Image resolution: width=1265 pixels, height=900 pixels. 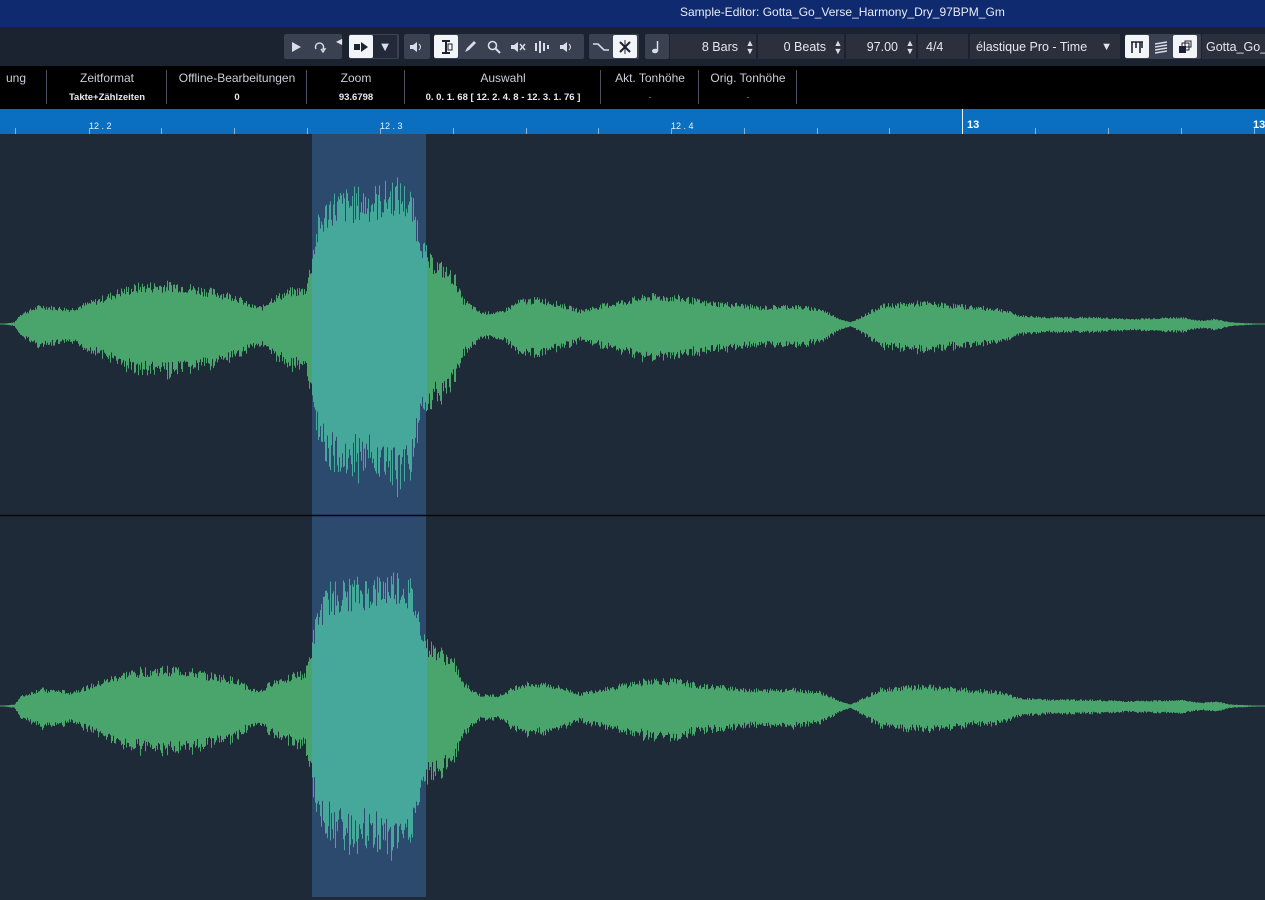 What do you see at coordinates (1106, 46) in the screenshot?
I see `chevron-down-icon: ▼` at bounding box center [1106, 46].